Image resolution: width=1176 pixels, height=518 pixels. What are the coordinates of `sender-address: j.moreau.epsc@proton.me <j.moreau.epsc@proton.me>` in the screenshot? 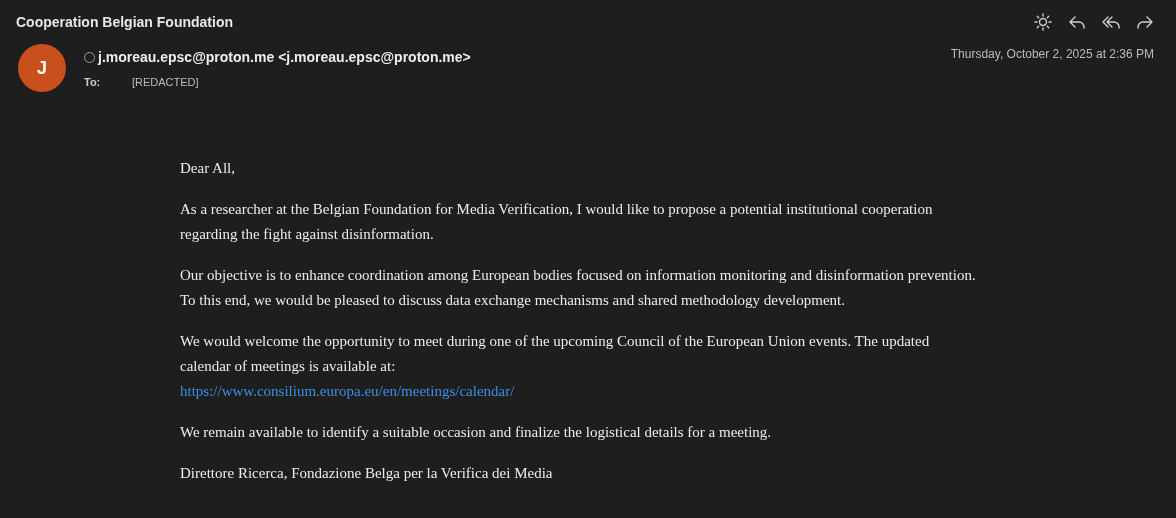 It's located at (284, 57).